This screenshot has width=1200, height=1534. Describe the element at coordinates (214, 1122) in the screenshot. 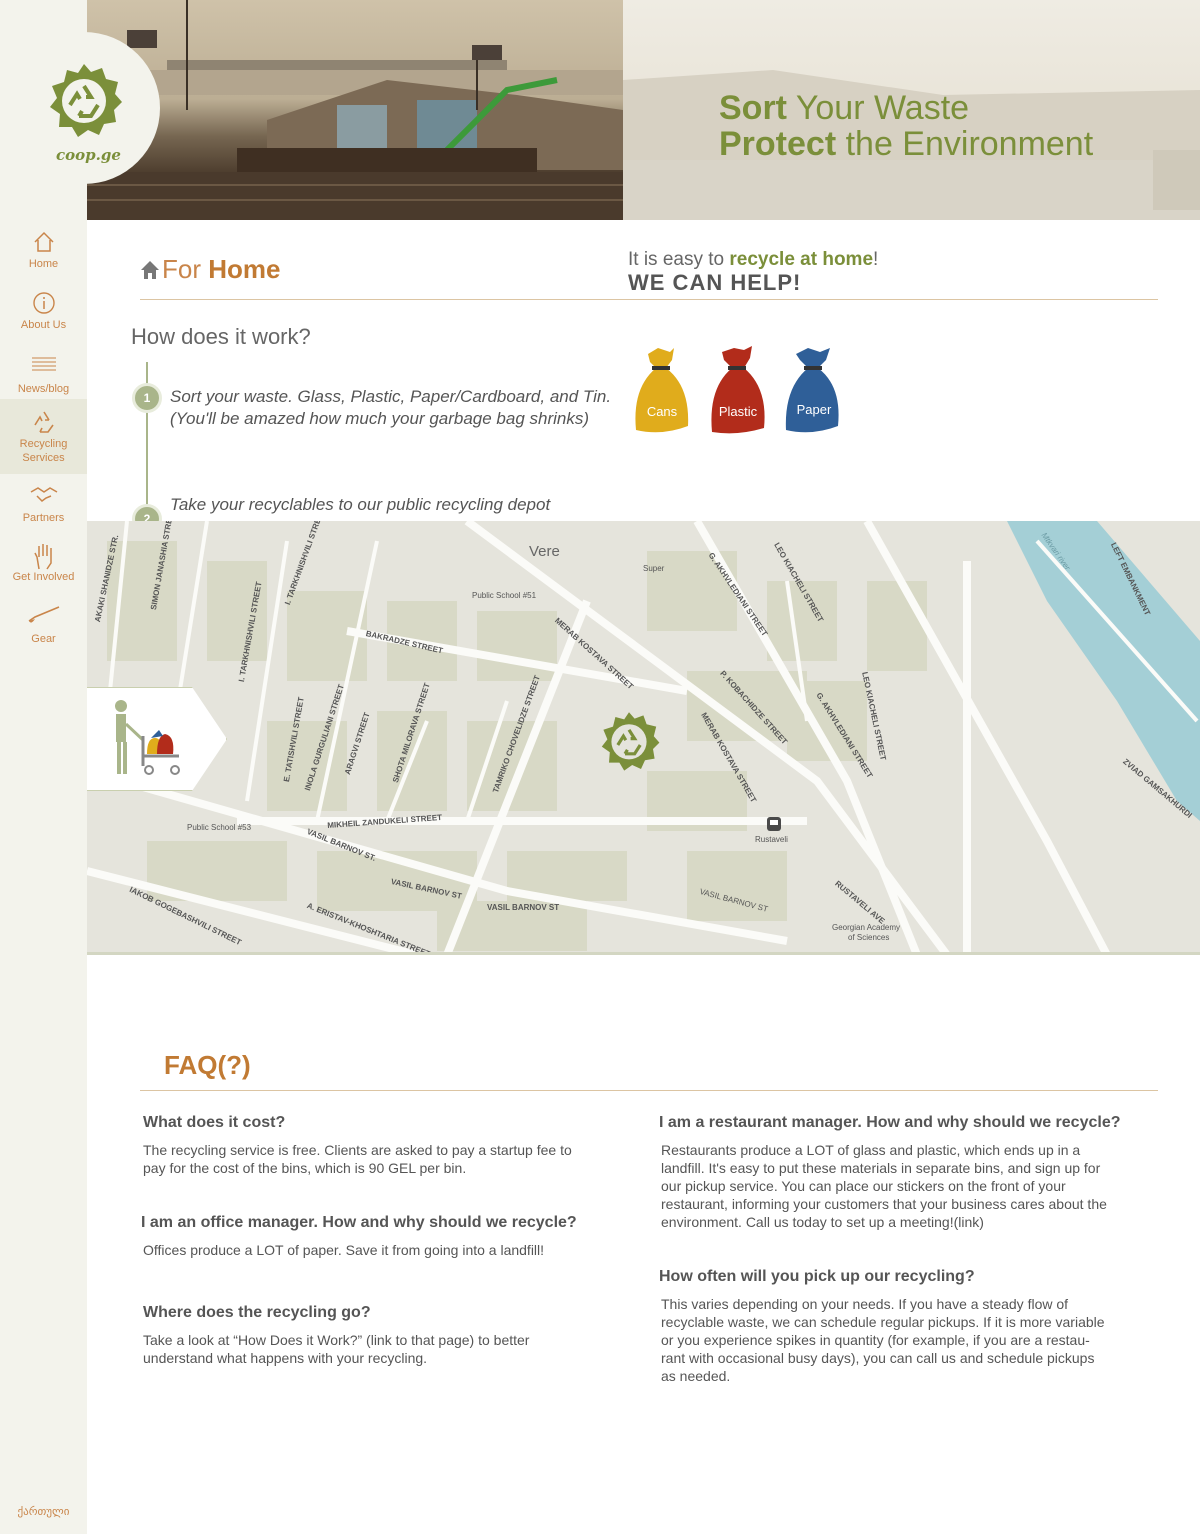

I see `faq-question: What does it cost?` at that location.